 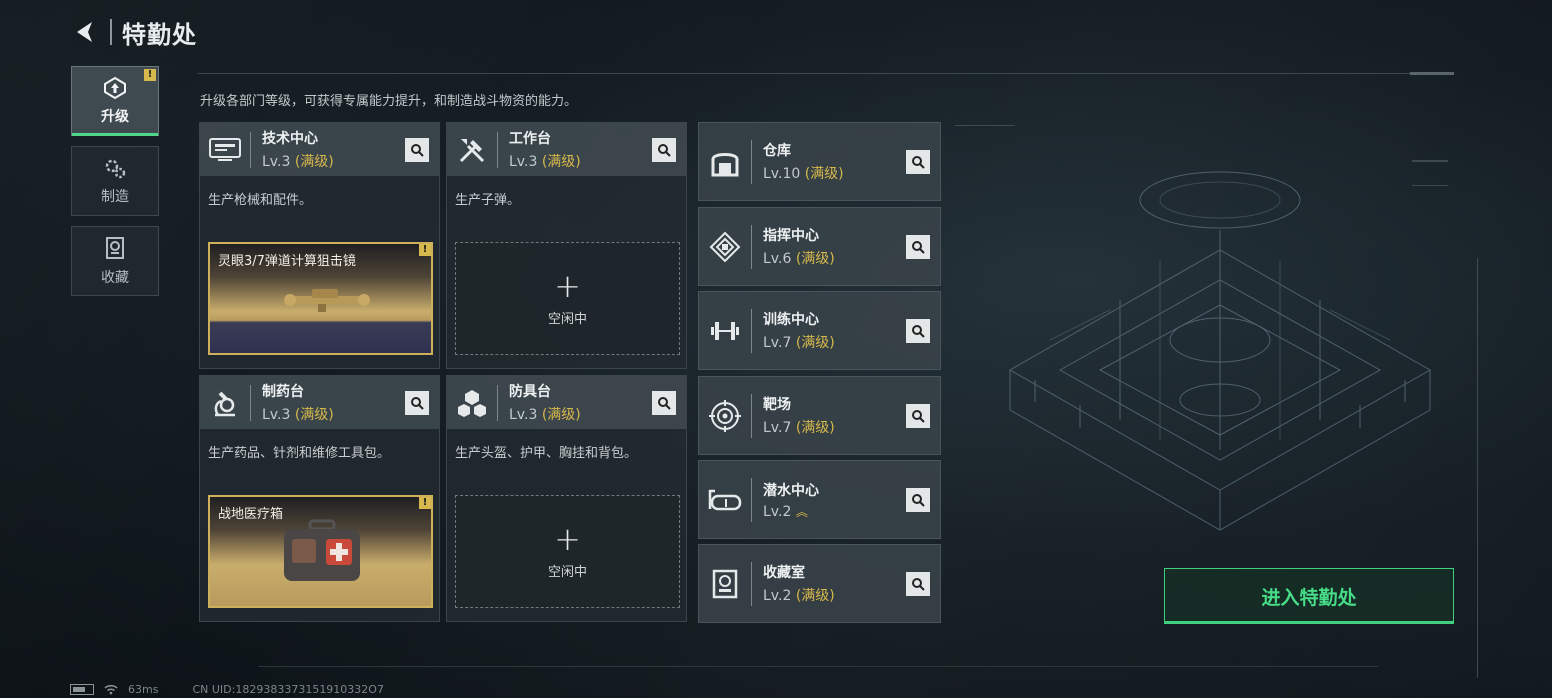 I want to click on dept-name: 技术中心, so click(x=290, y=139).